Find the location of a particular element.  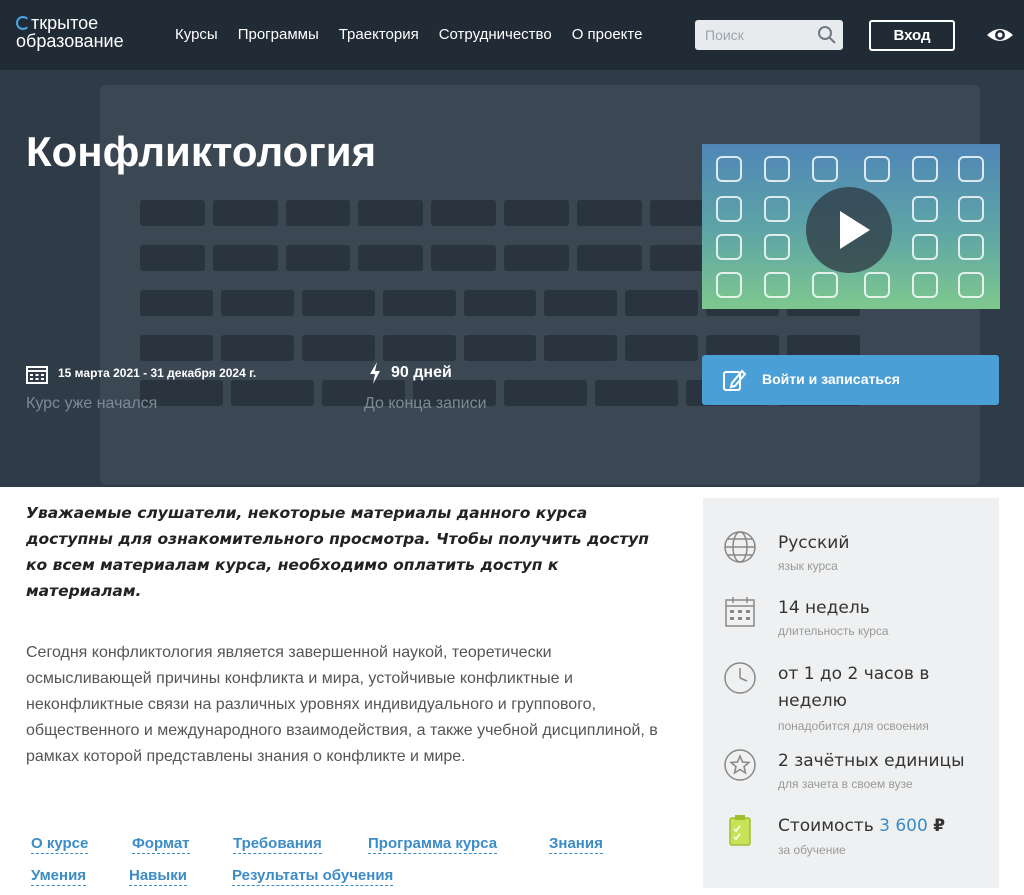

search-input is located at coordinates (755, 35).